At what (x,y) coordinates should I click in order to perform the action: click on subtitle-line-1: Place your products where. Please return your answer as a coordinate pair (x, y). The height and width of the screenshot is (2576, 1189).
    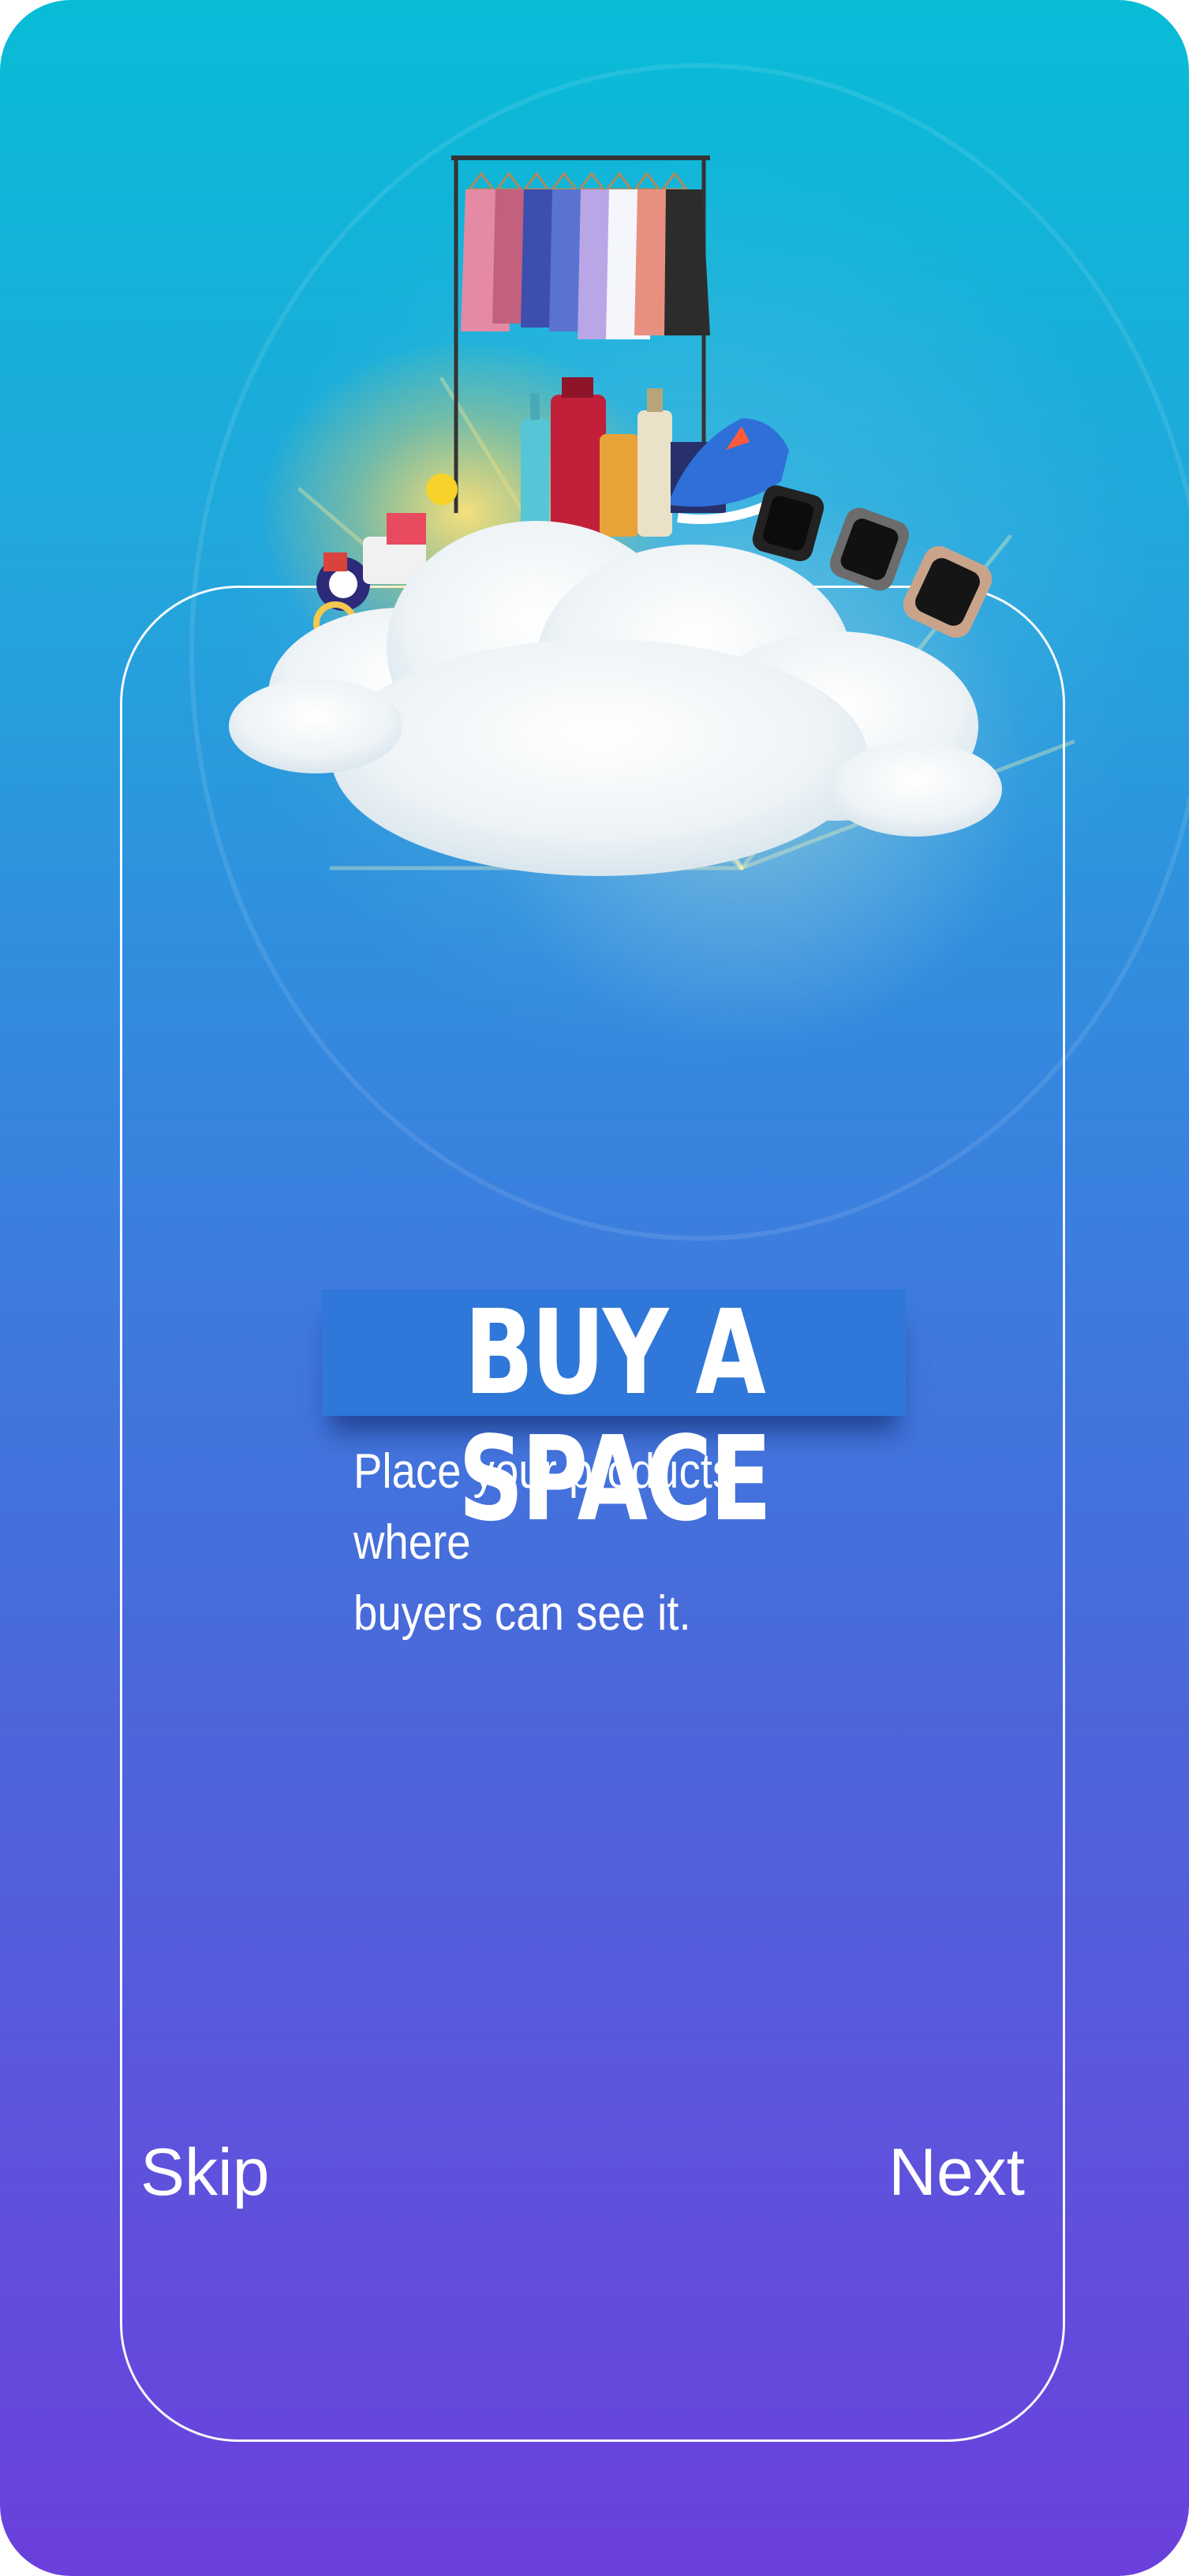
    Looking at the image, I should click on (544, 1507).